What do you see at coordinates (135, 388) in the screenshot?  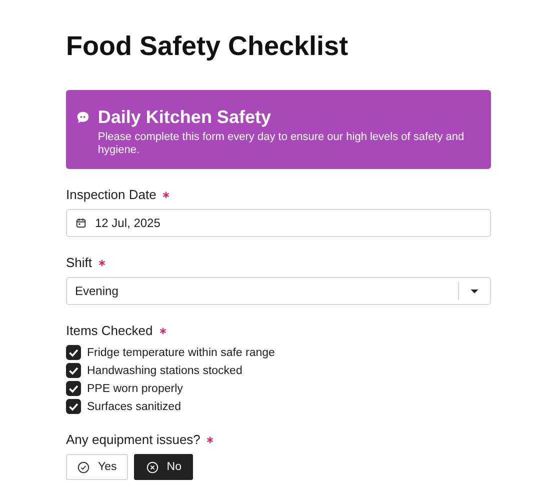 I see `checkbox-label: PPE worn properly` at bounding box center [135, 388].